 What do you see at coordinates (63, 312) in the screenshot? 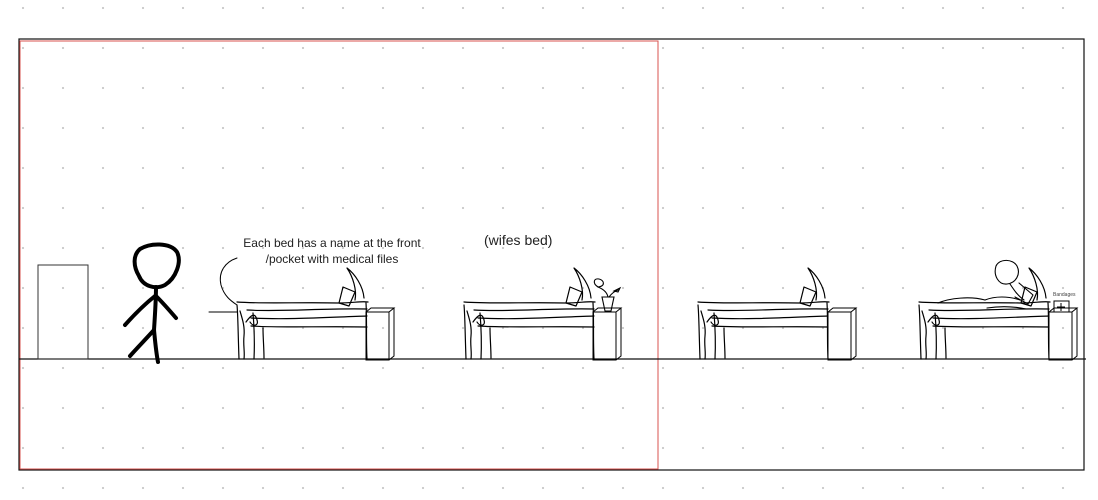
I see `door-icon` at bounding box center [63, 312].